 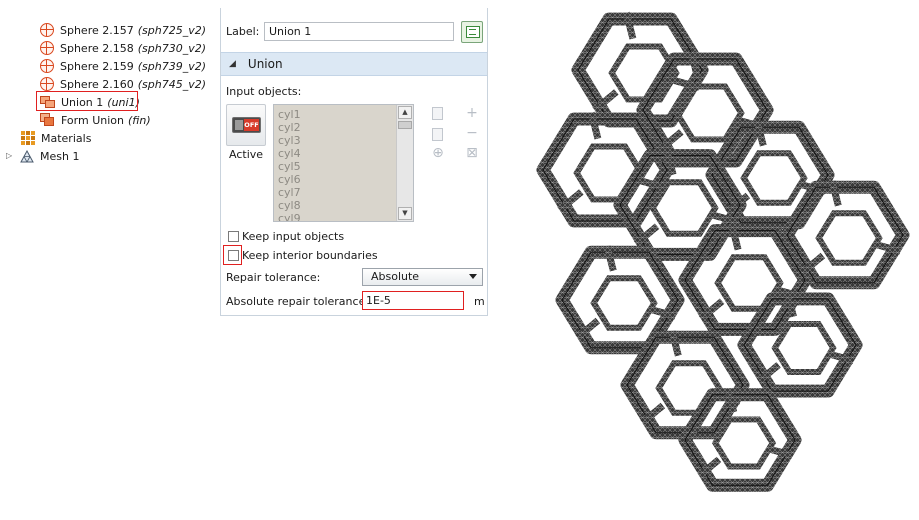 I want to click on clear-selection-icon: ⊠, so click(x=472, y=153).